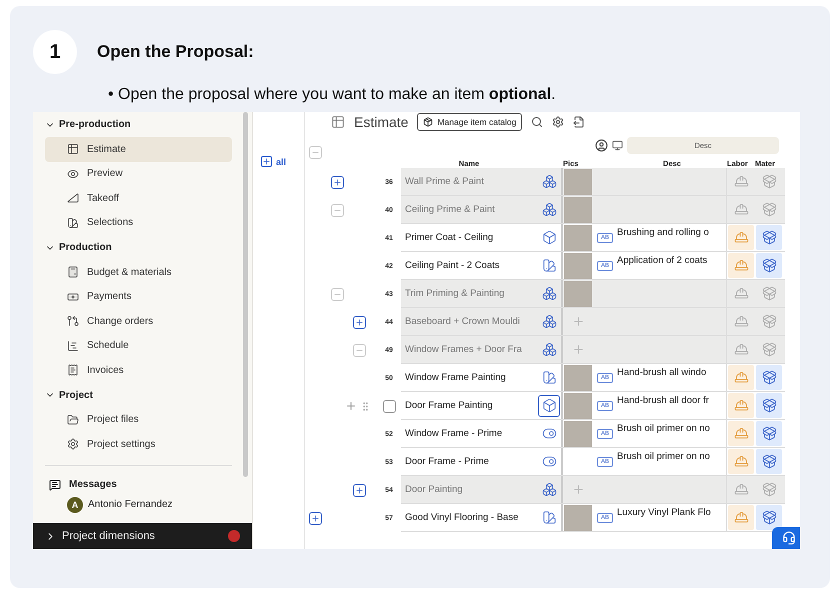 The height and width of the screenshot is (596, 840). Describe the element at coordinates (663, 232) in the screenshot. I see `description-text: Brushing and rolling o` at that location.